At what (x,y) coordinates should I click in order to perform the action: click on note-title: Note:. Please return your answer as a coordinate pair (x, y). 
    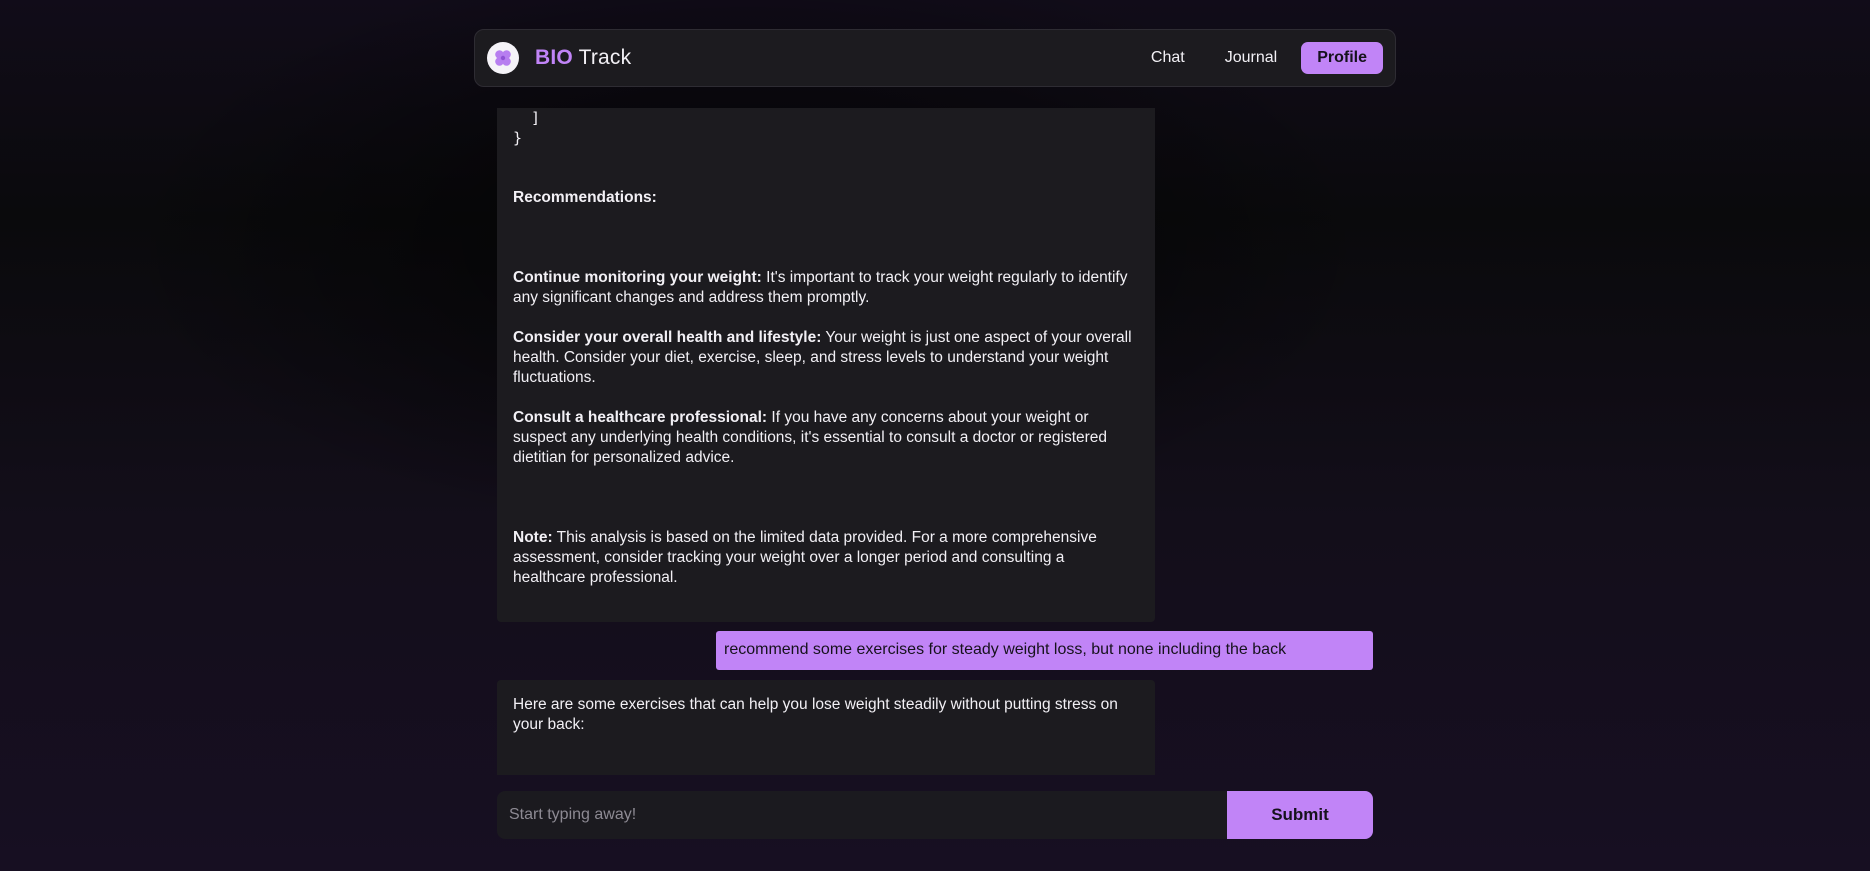
    Looking at the image, I should click on (533, 537).